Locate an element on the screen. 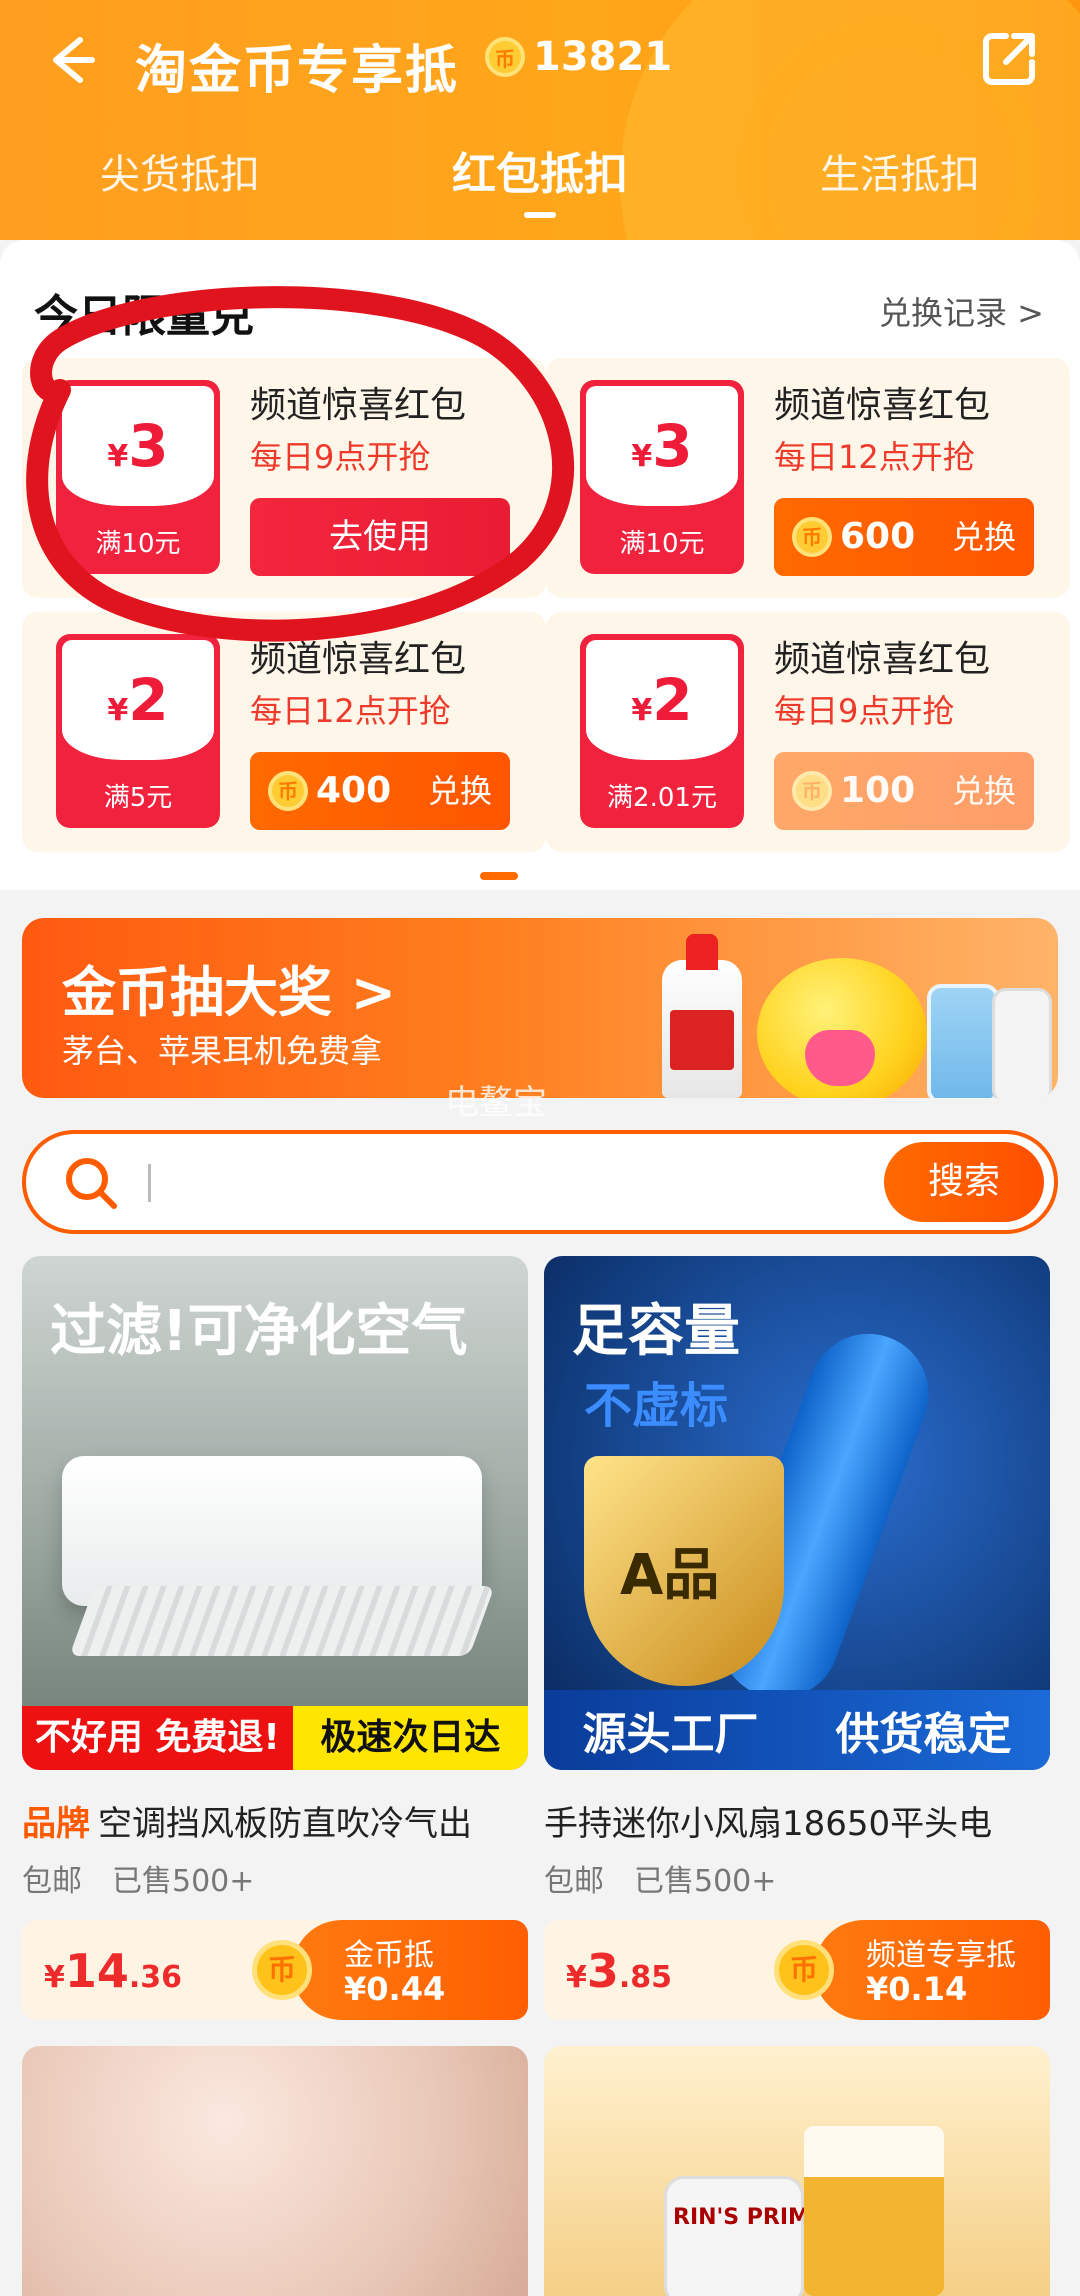 The width and height of the screenshot is (1080, 2296). mascot-image is located at coordinates (842, 1028).